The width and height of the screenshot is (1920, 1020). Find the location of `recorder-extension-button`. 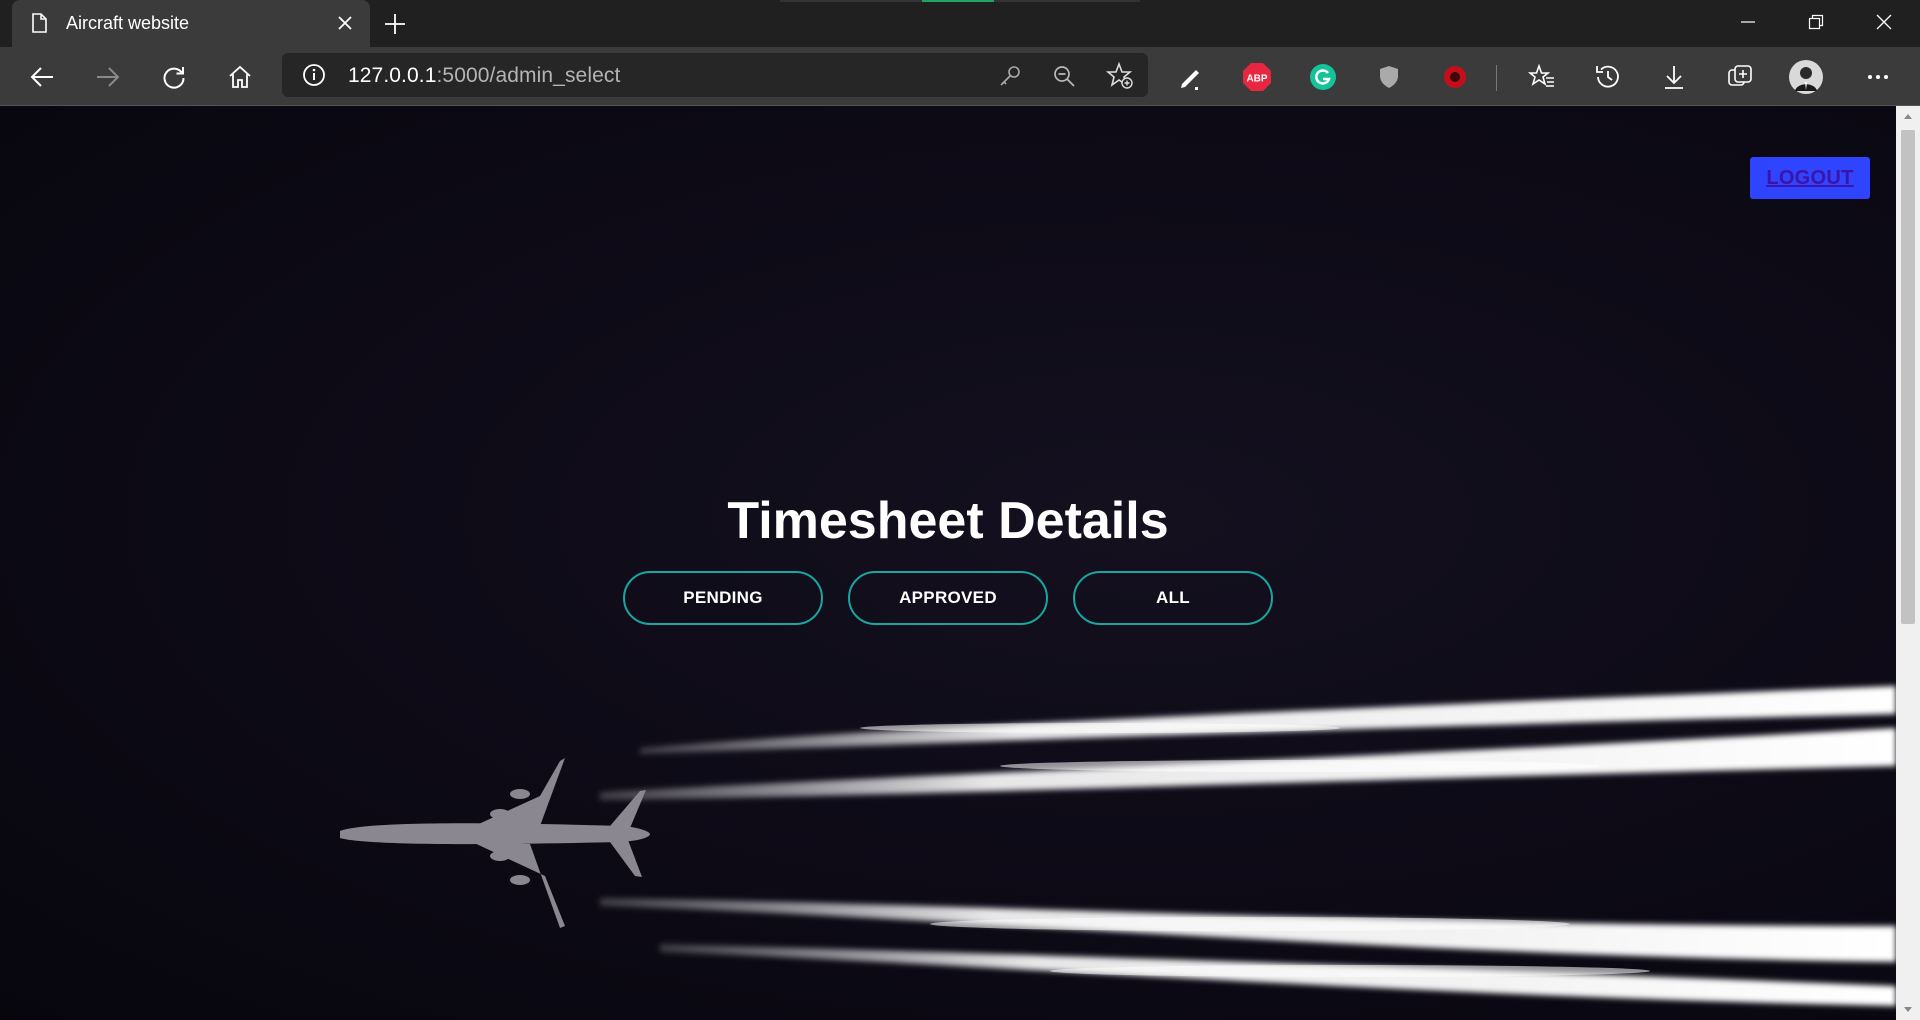

recorder-extension-button is located at coordinates (1455, 77).